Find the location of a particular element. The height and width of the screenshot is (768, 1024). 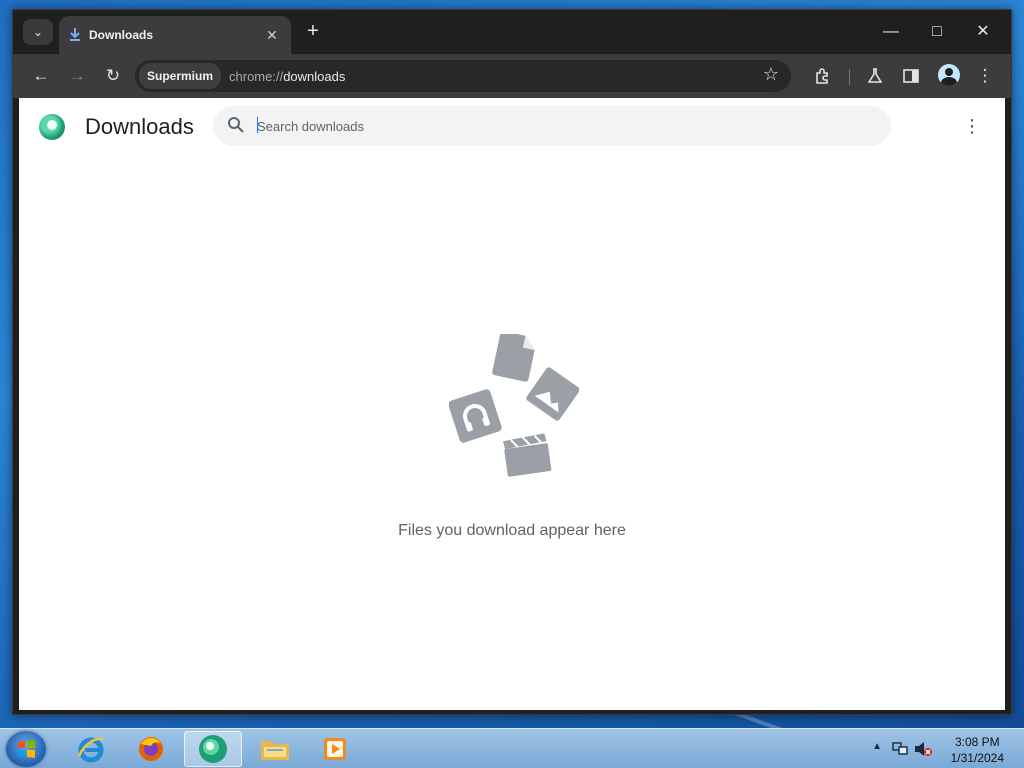

taskbar: ▲ 3:08 PM 1/31/2024 is located at coordinates (512, 748).